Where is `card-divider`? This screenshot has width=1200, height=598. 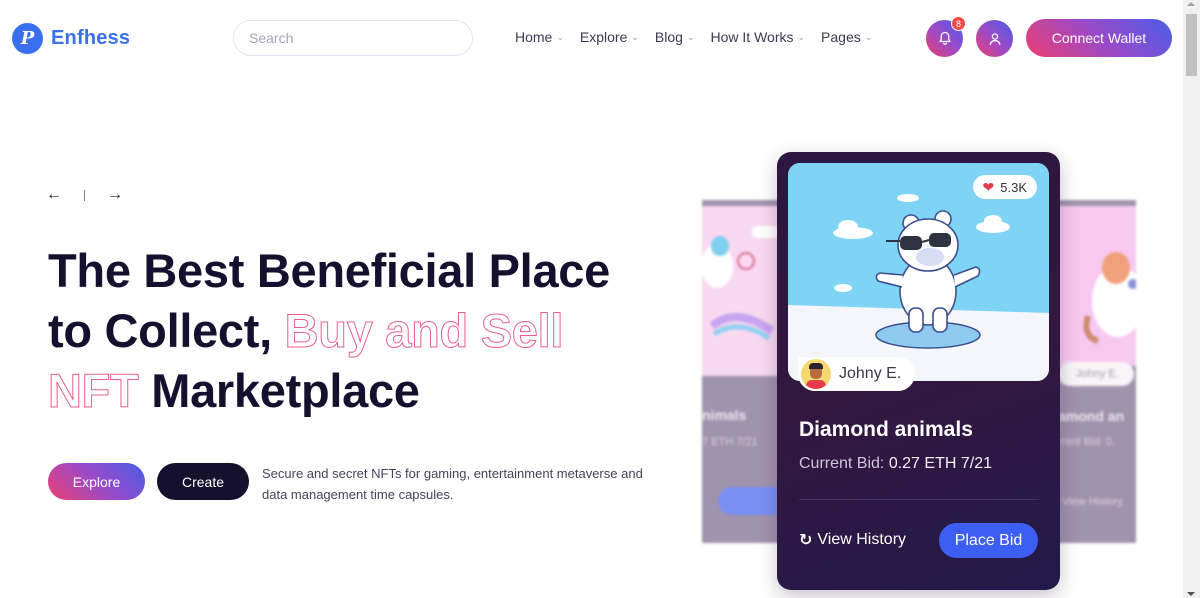 card-divider is located at coordinates (919, 499).